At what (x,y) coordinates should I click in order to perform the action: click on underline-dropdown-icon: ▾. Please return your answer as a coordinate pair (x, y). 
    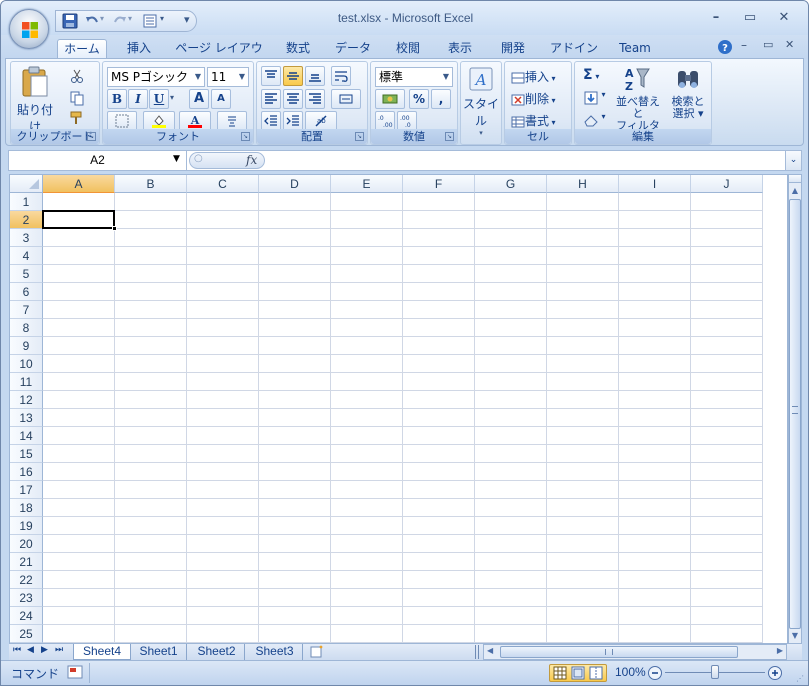
    Looking at the image, I should click on (172, 97).